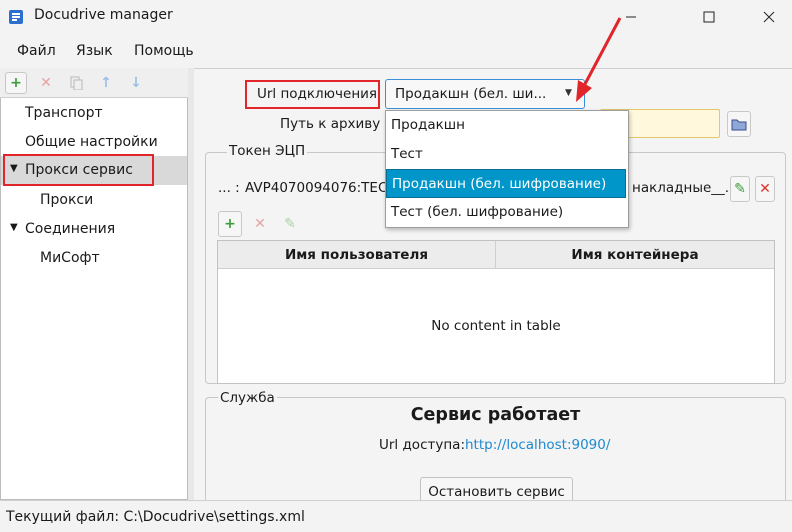  I want to click on close-icon, so click(769, 17).